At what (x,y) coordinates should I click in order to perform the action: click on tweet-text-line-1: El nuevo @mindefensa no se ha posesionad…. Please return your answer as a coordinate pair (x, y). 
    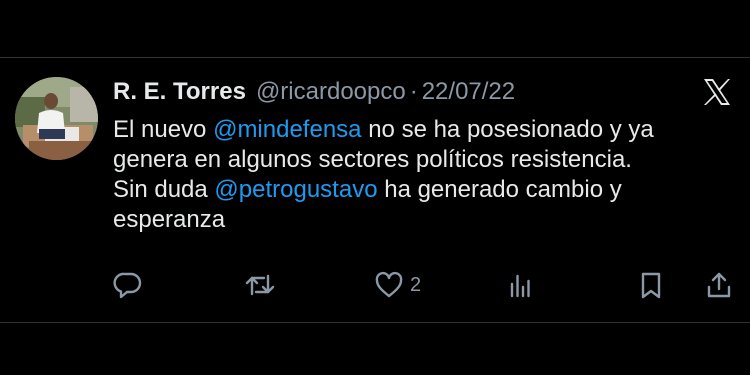
    Looking at the image, I should click on (428, 130).